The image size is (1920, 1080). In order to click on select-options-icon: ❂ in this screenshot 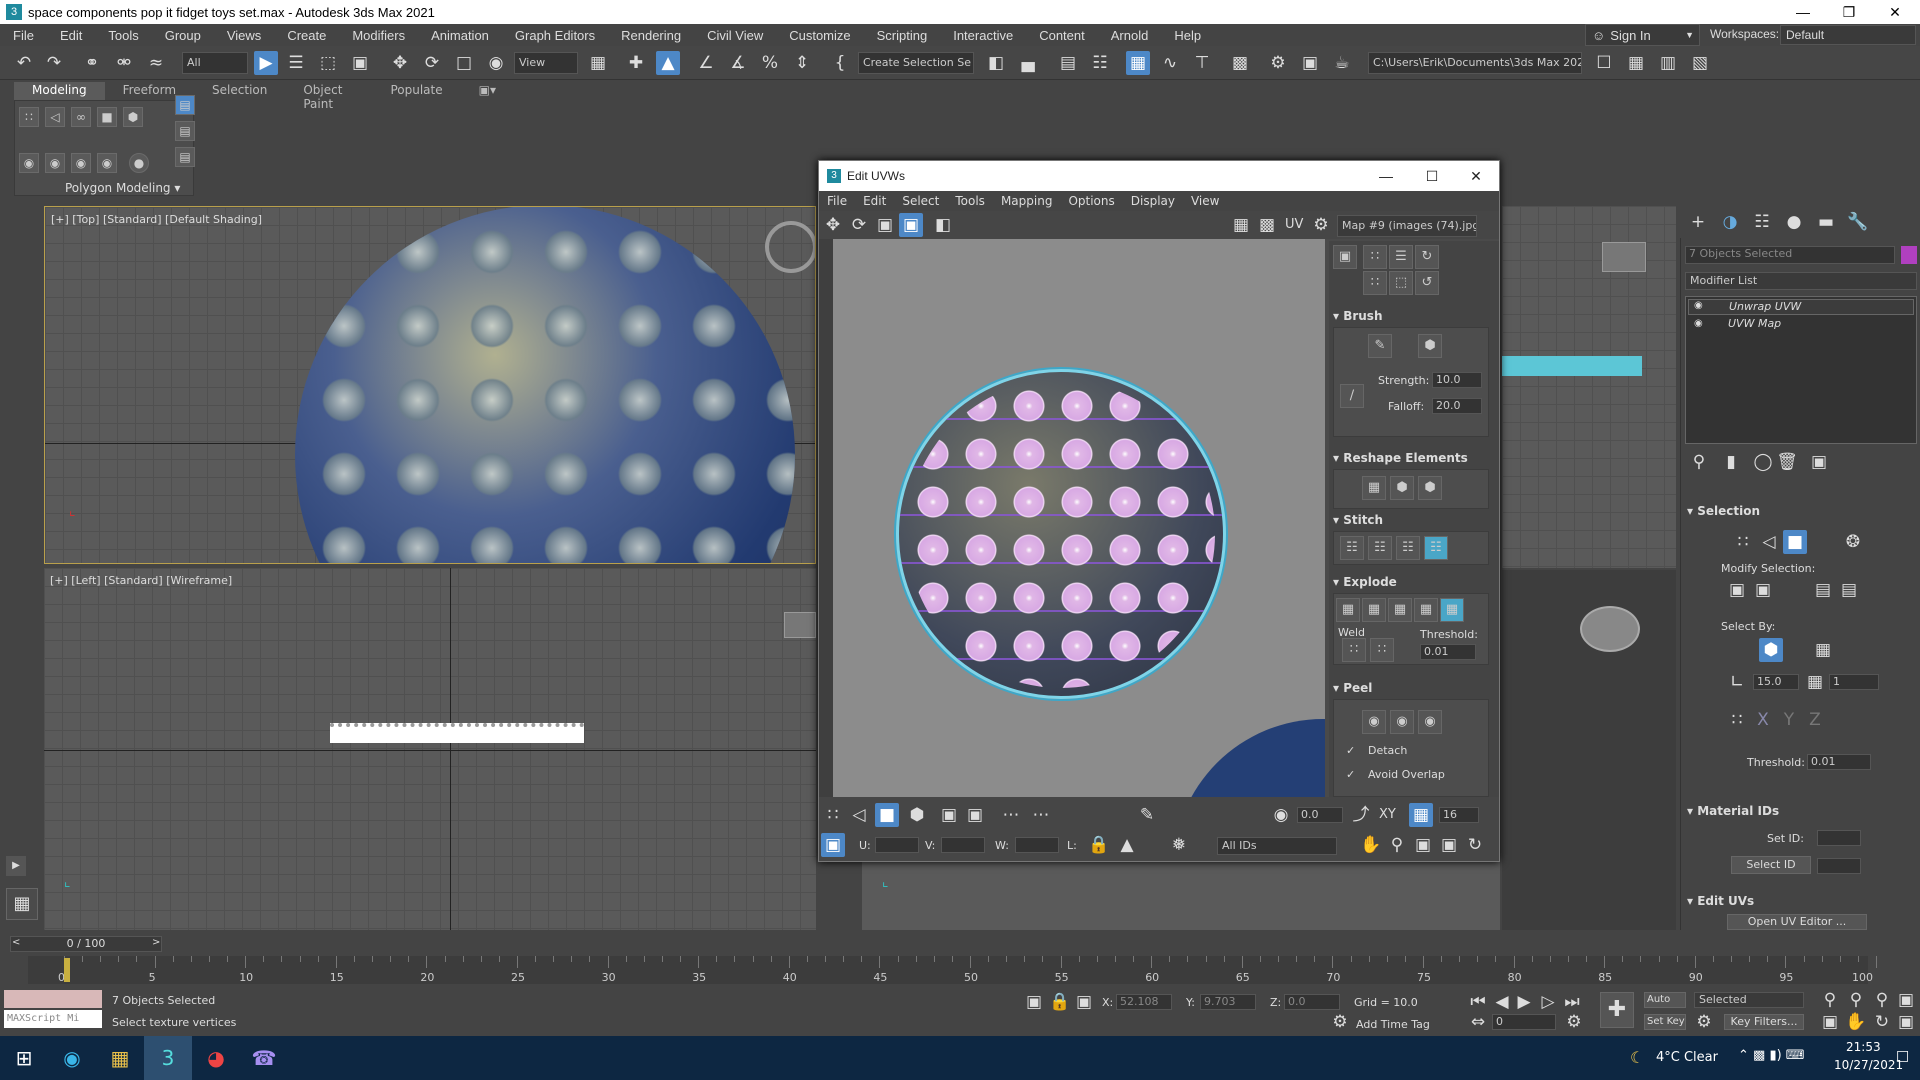, I will do `click(1853, 542)`.